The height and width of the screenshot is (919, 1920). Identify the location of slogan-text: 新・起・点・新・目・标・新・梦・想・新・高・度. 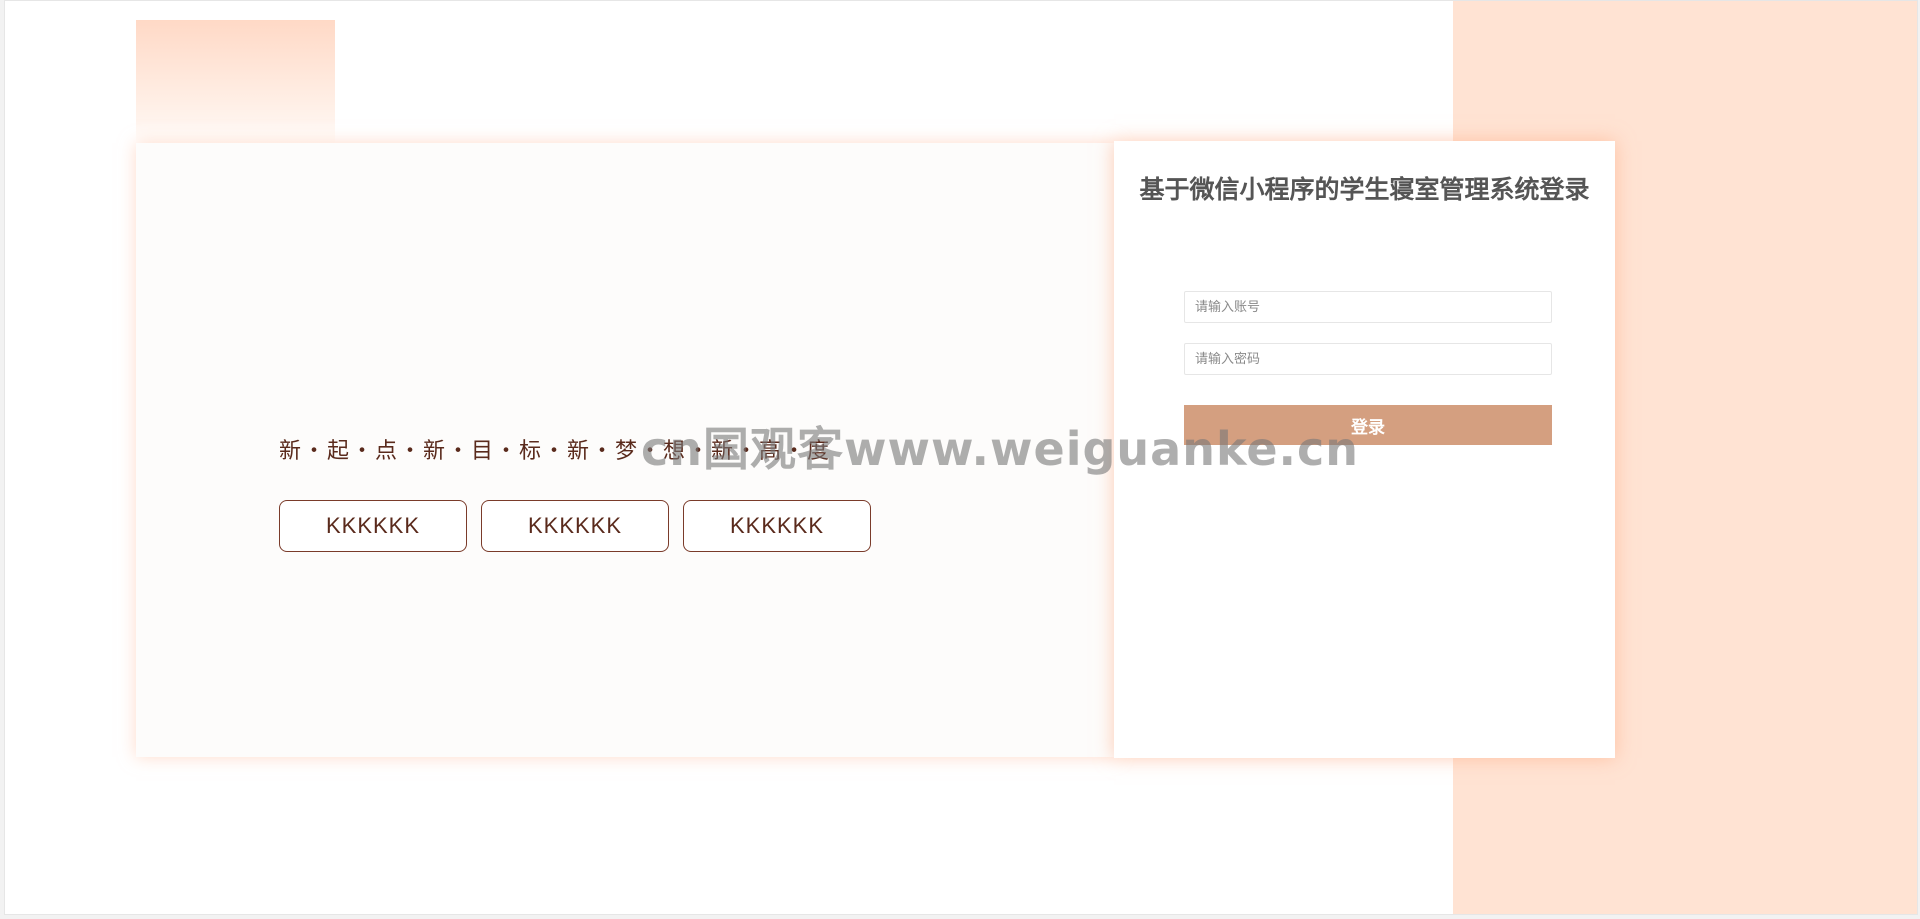
(555, 451).